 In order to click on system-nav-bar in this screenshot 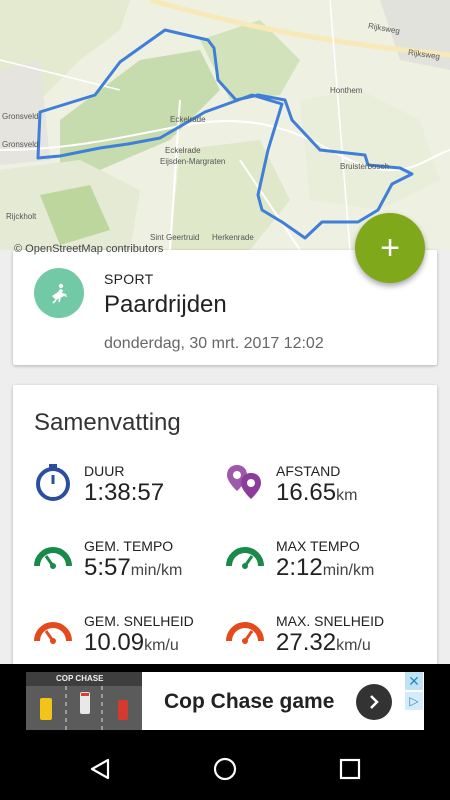, I will do `click(225, 769)`.